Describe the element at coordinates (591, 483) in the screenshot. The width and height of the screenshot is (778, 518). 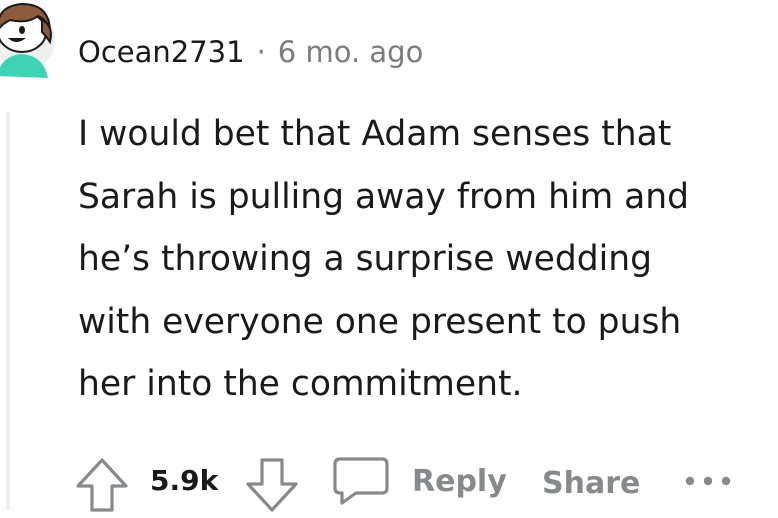
I see `share-button: Share` at that location.